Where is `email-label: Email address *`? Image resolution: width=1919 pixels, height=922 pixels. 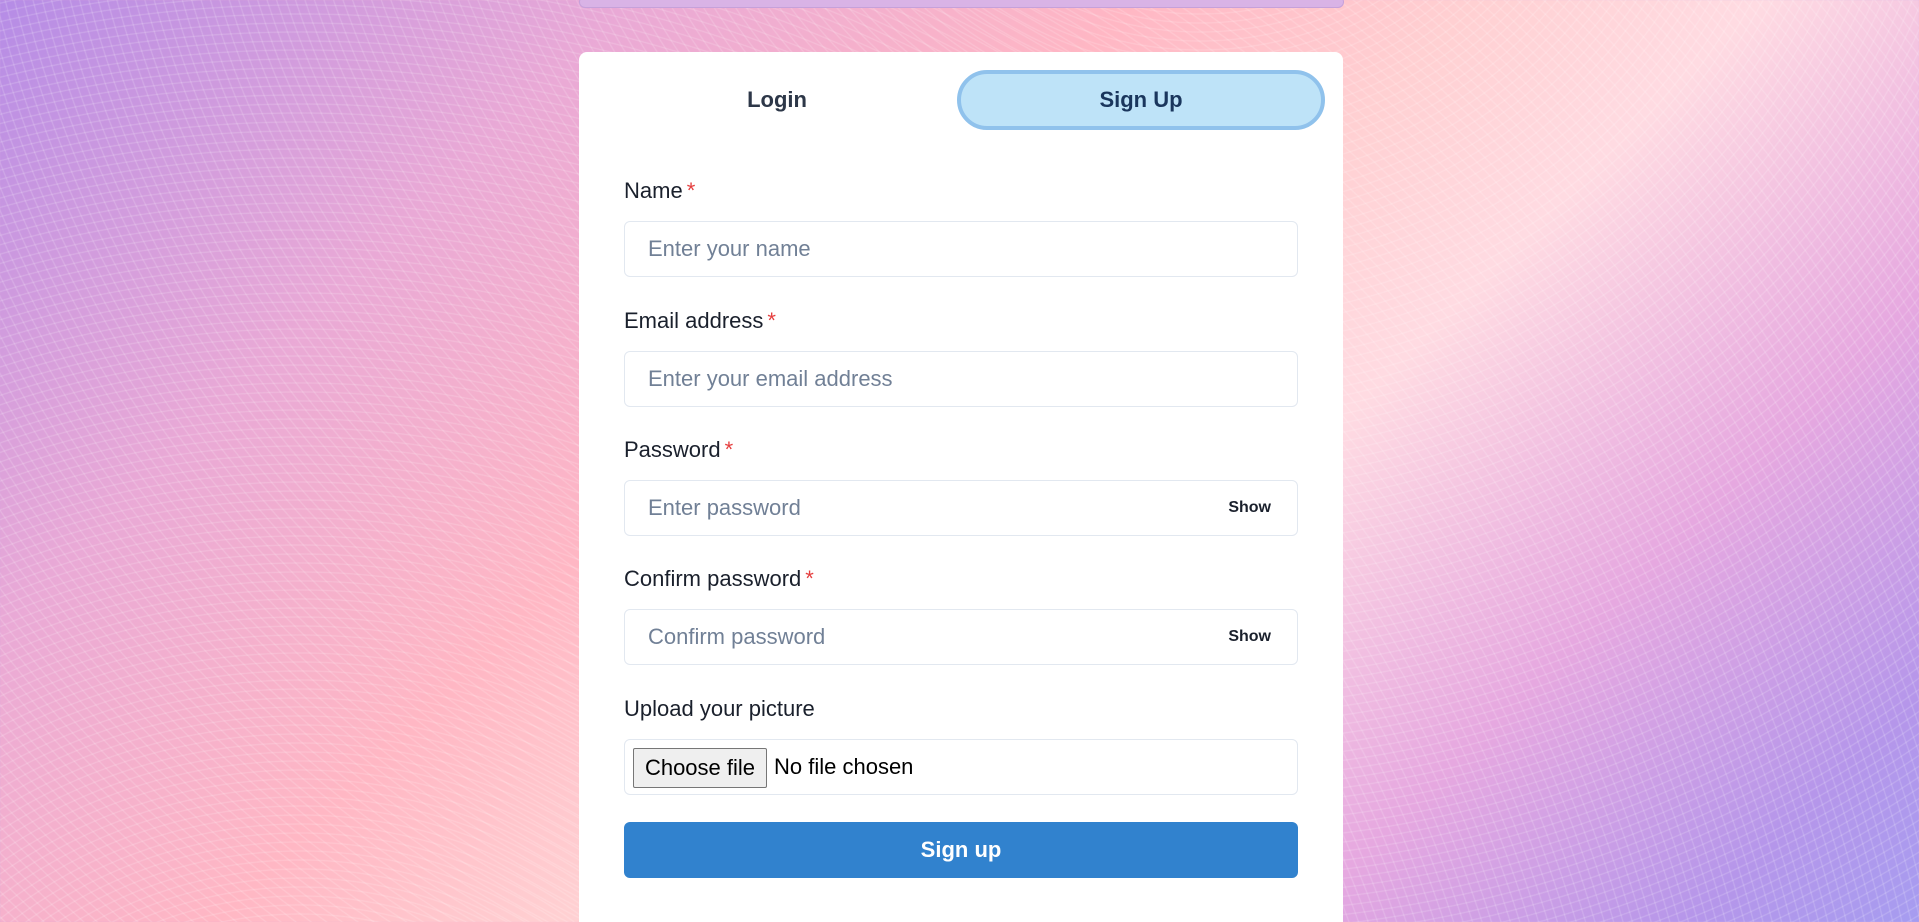
email-label: Email address * is located at coordinates (961, 321).